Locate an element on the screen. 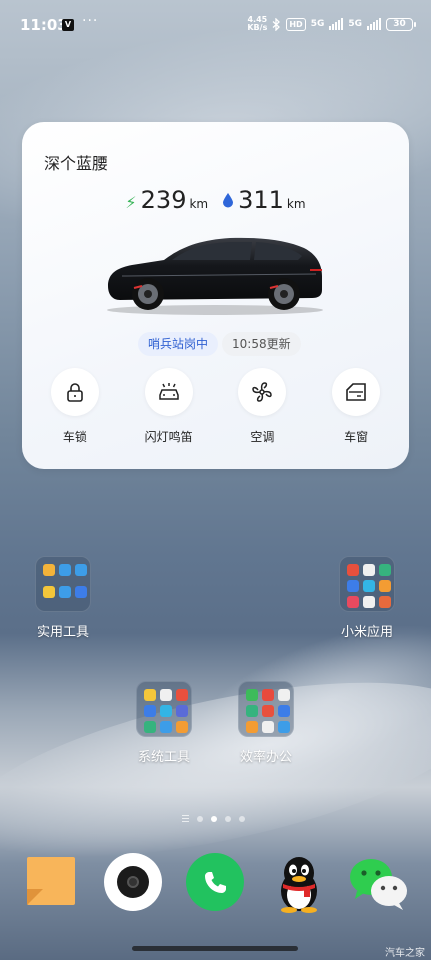 The width and height of the screenshot is (431, 960). lightning-icon: ⚡ is located at coordinates (131, 202).